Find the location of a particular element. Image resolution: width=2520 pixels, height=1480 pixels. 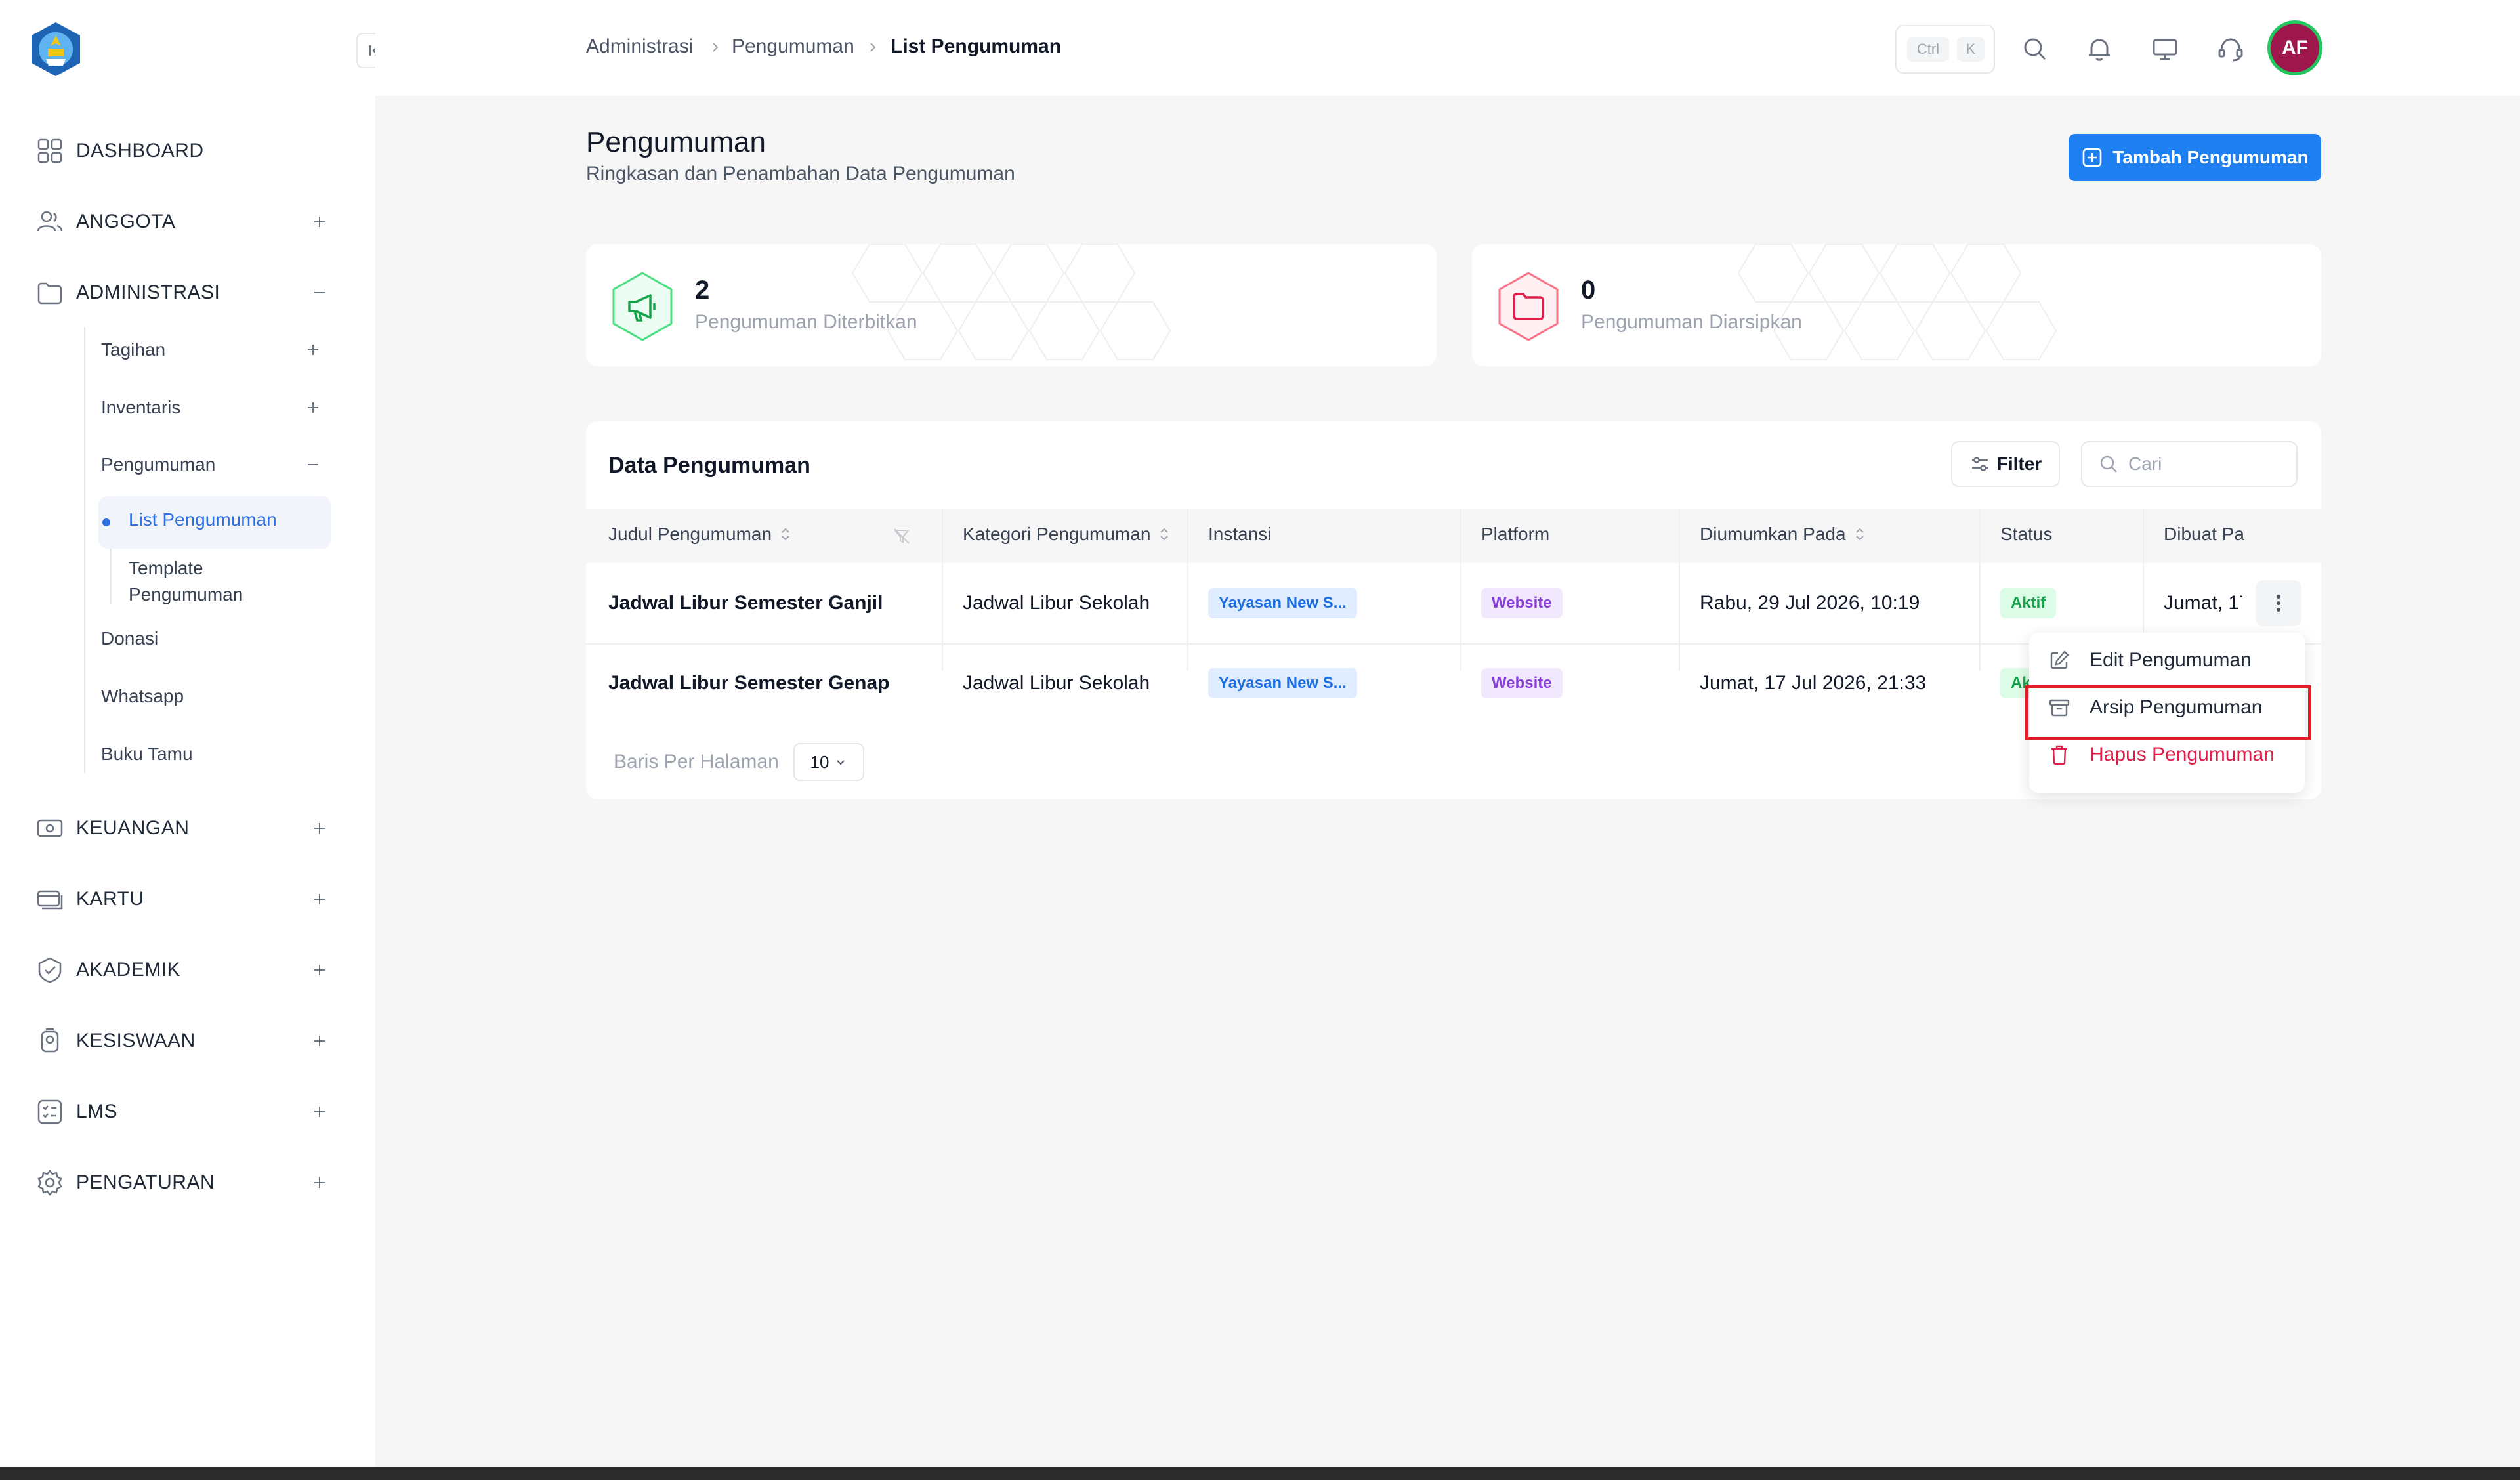

rows-per-page-label: Baris Per Halaman is located at coordinates (696, 762).